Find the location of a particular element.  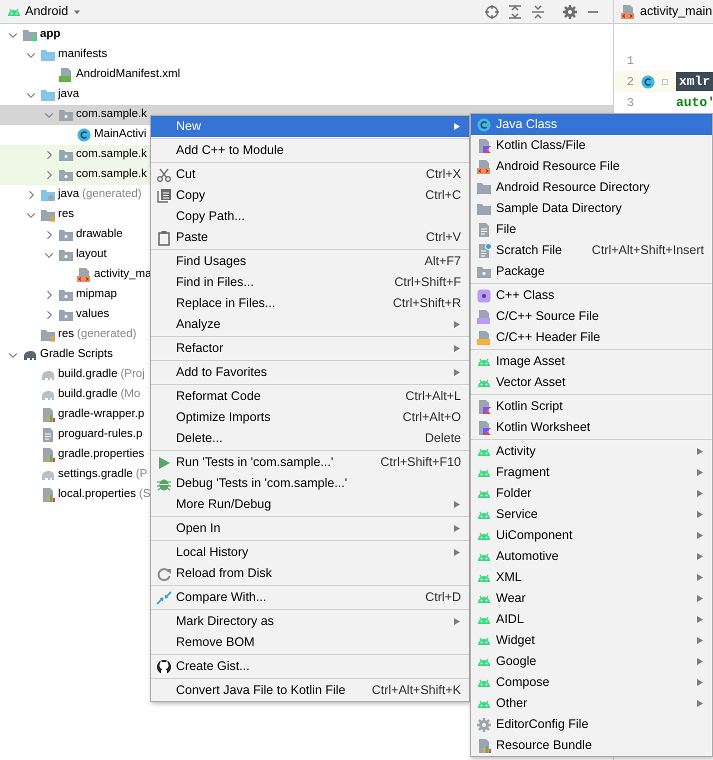

line-number: 3 is located at coordinates (630, 103).